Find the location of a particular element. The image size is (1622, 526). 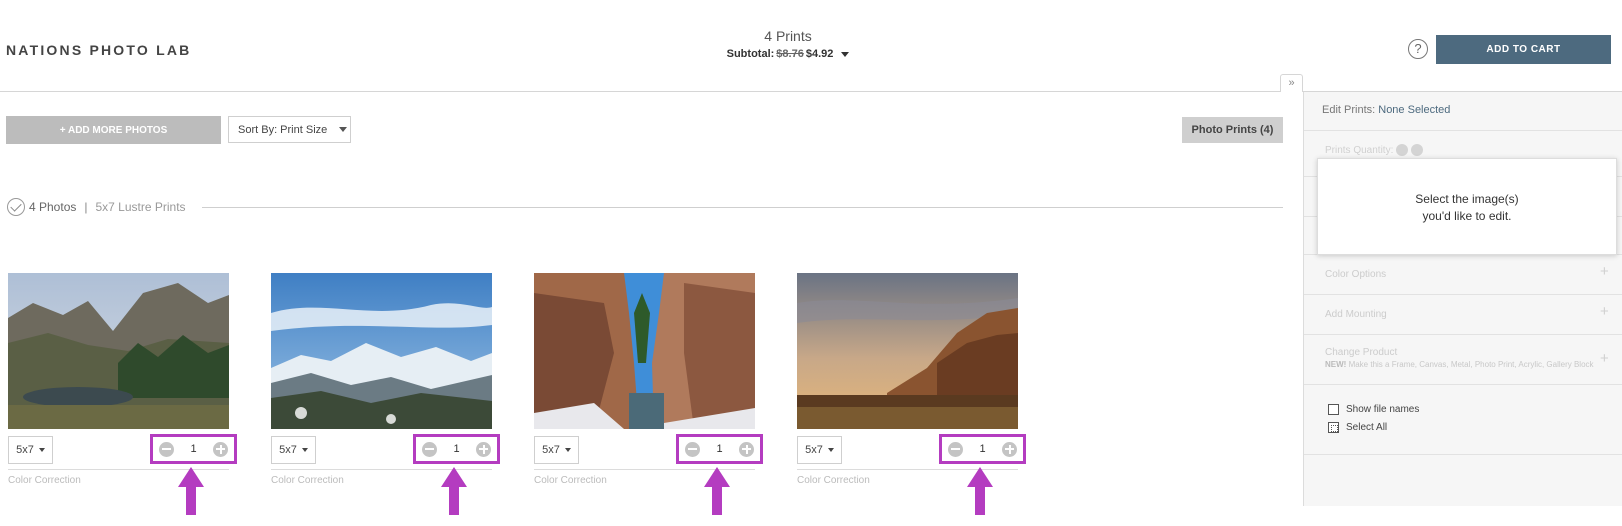

photo-thumbnail-canyon-rocks is located at coordinates (644, 351).